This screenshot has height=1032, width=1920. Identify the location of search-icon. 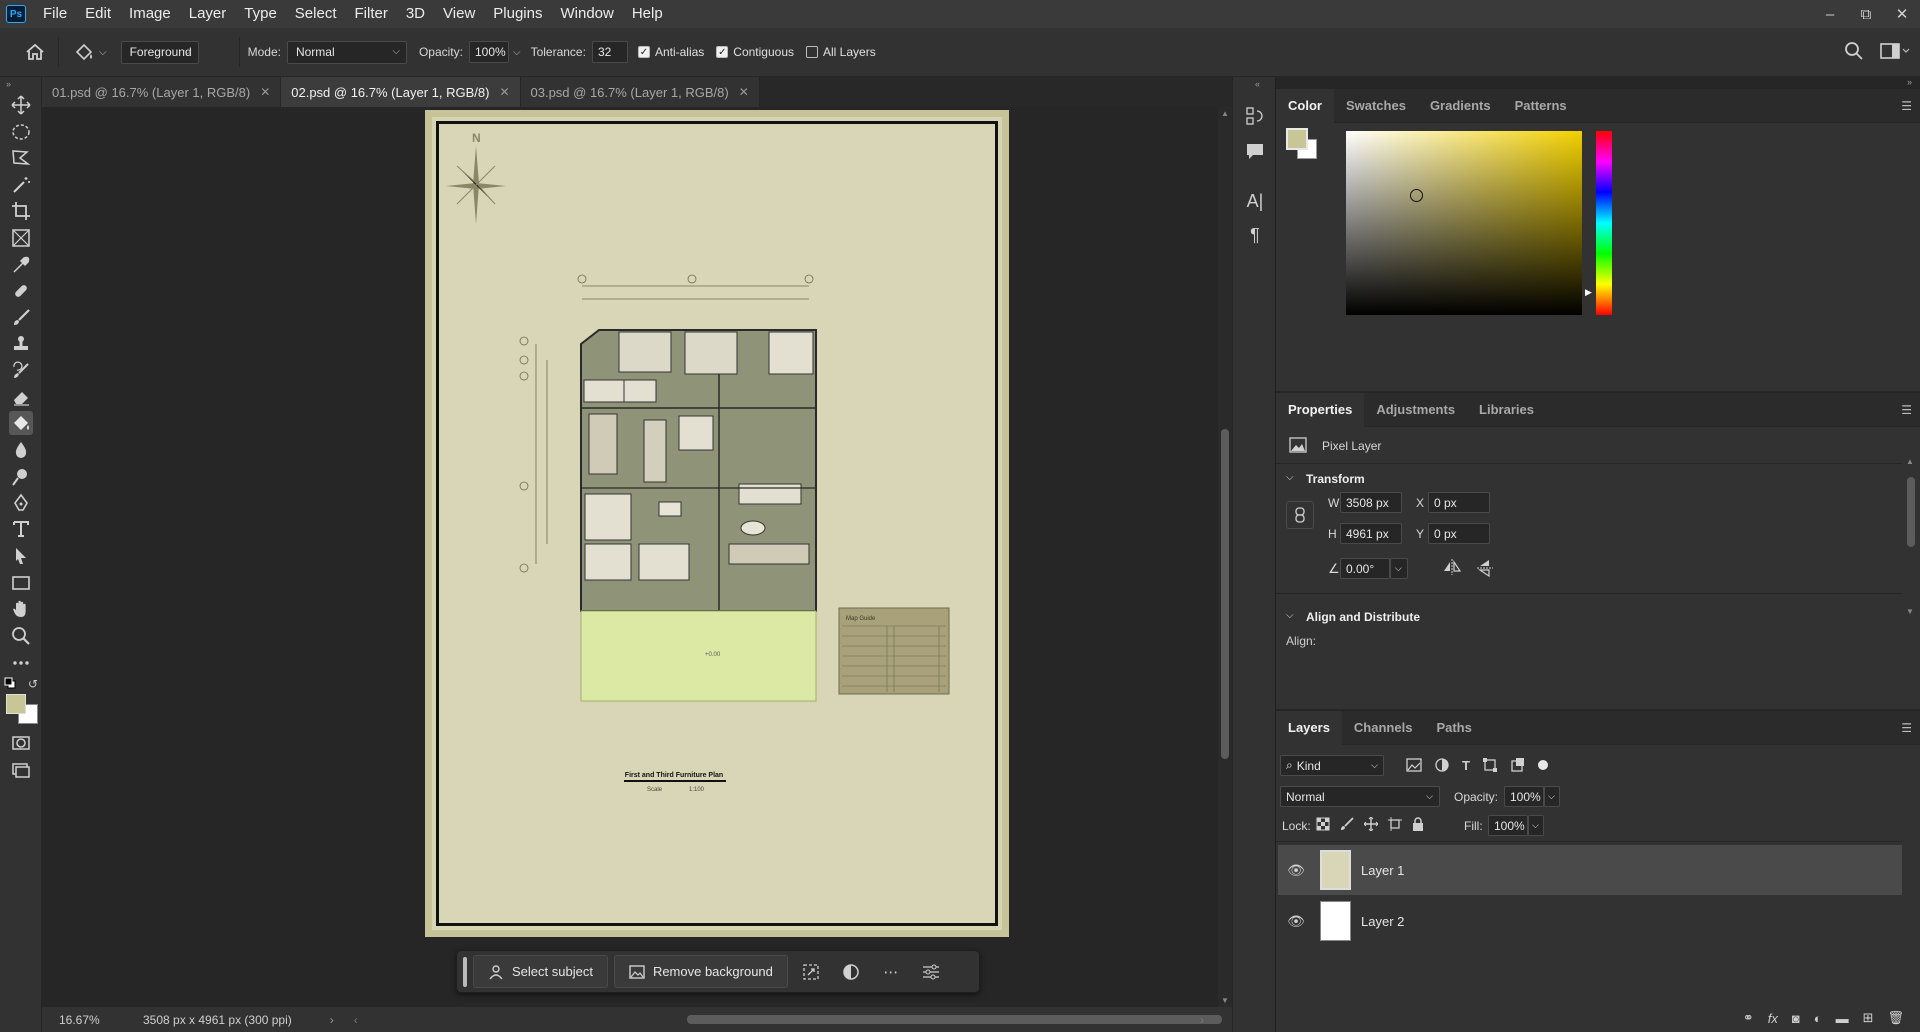
(1854, 51).